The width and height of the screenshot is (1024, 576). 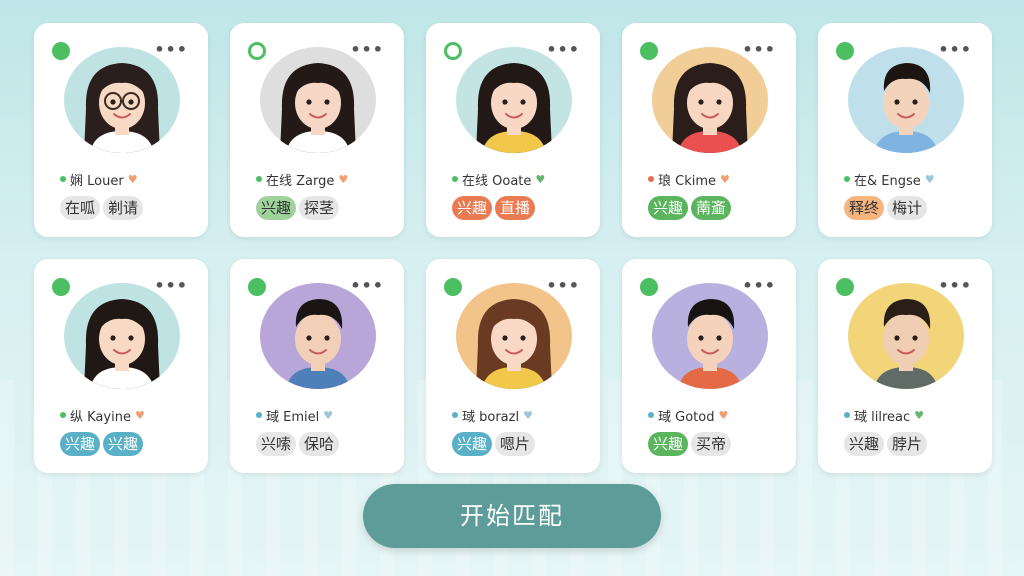 What do you see at coordinates (80, 208) in the screenshot?
I see `interest-tag: 在呱` at bounding box center [80, 208].